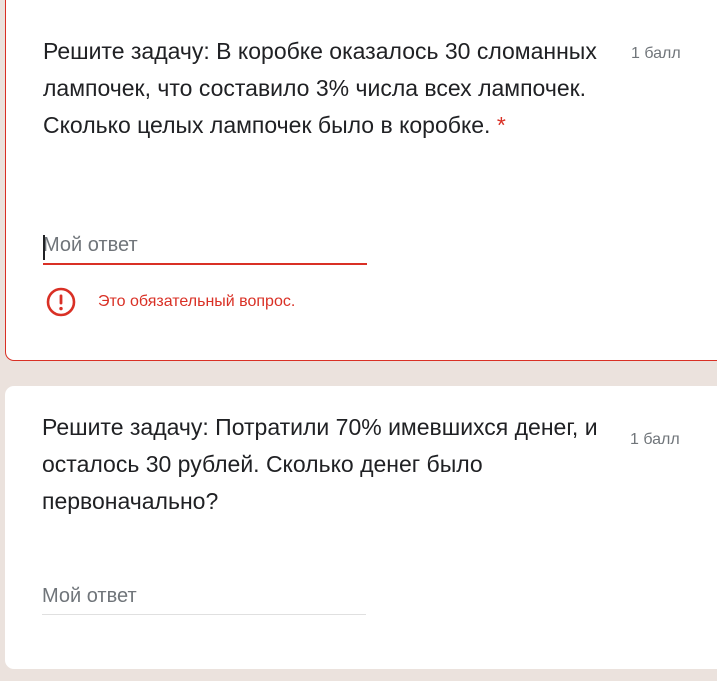 This screenshot has width=717, height=681. I want to click on validation-error: Это обязательный вопрос., so click(170, 302).